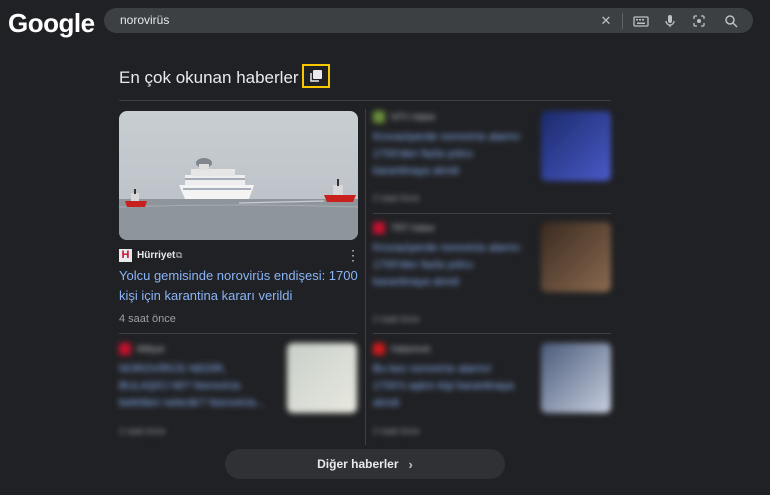 Image resolution: width=770 pixels, height=495 pixels. What do you see at coordinates (365, 277) in the screenshot?
I see `column-divider` at bounding box center [365, 277].